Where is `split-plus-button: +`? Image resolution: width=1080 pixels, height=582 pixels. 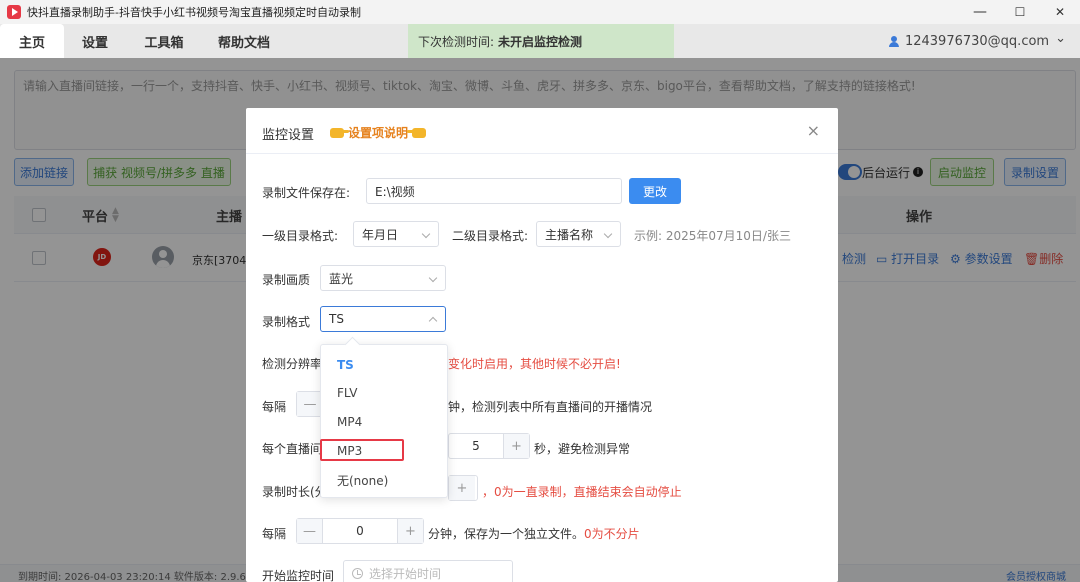 split-plus-button: + is located at coordinates (410, 531).